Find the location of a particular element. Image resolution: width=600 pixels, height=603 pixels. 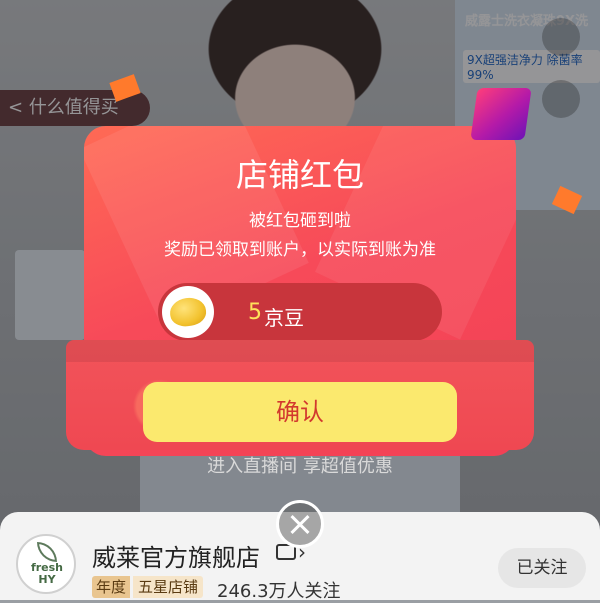

envelope-flap is located at coordinates (300, 351).